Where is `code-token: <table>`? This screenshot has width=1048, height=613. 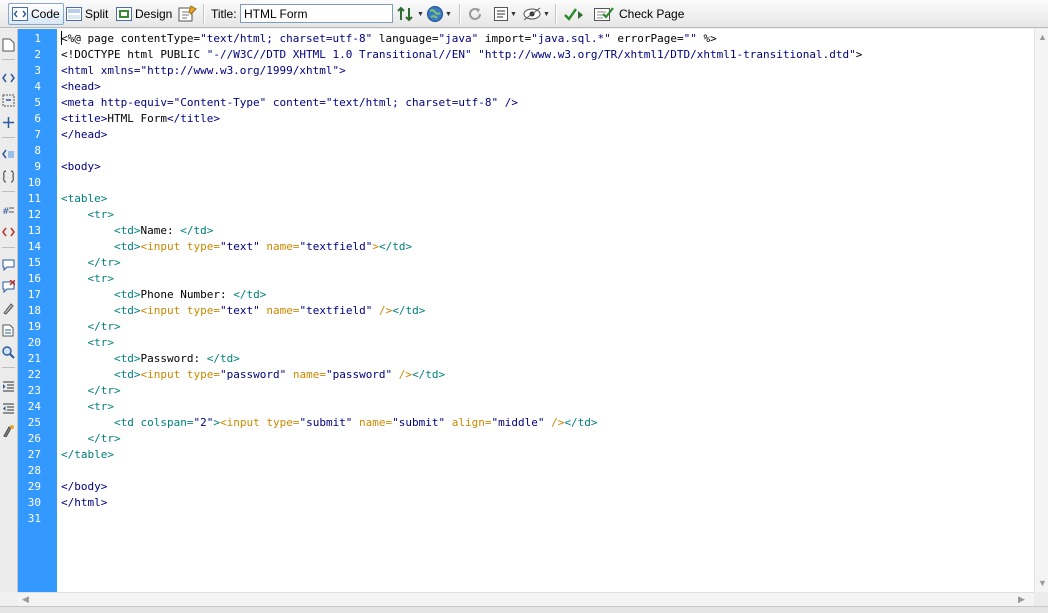 code-token: <table> is located at coordinates (84, 198).